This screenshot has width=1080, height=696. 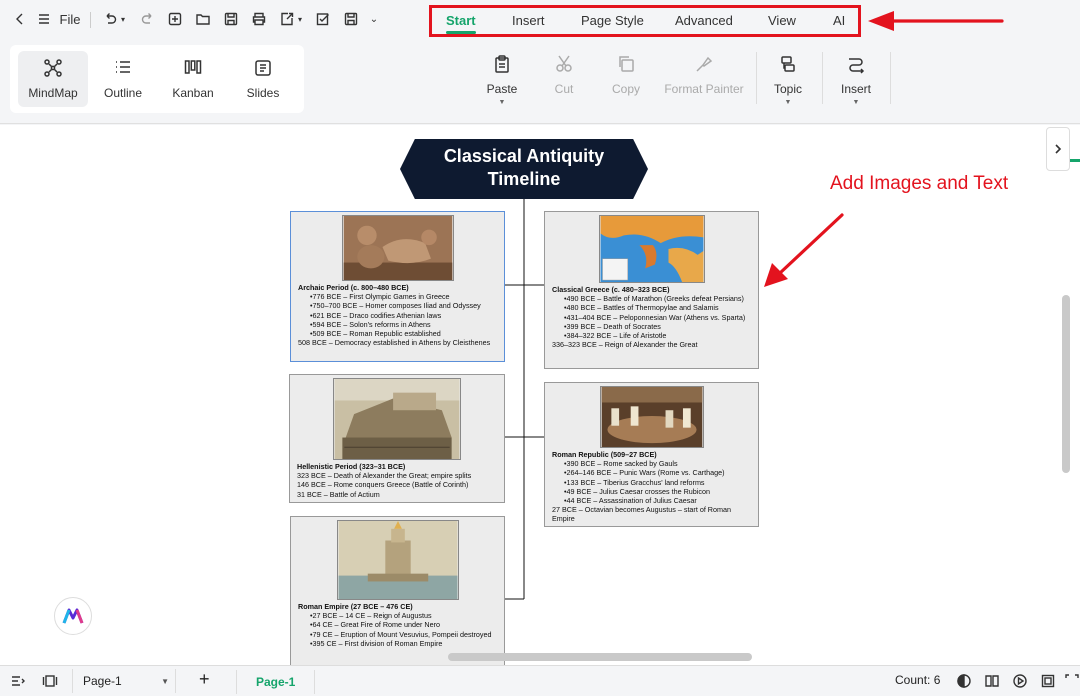 I want to click on tab-insert: Insert, so click(x=528, y=20).